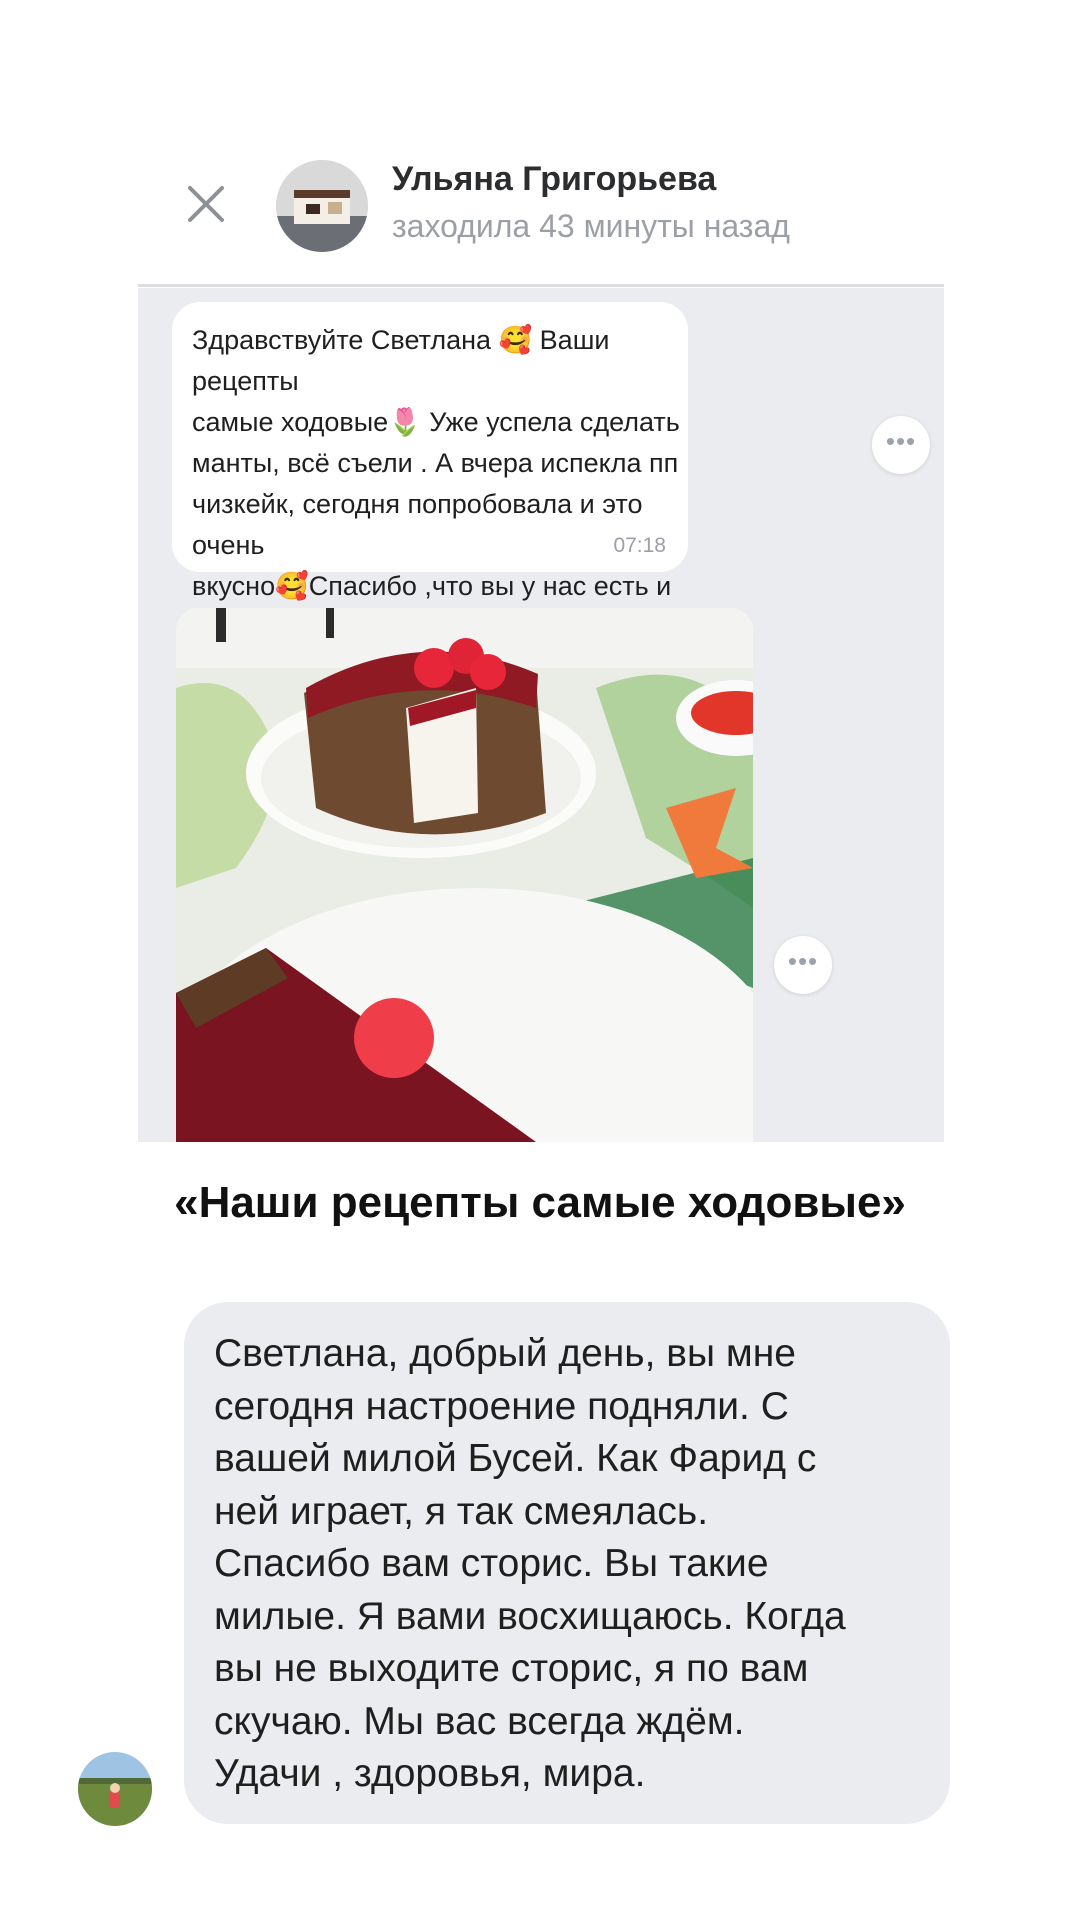 Image resolution: width=1080 pixels, height=1920 pixels. Describe the element at coordinates (901, 445) in the screenshot. I see `message-more-button: •••` at that location.